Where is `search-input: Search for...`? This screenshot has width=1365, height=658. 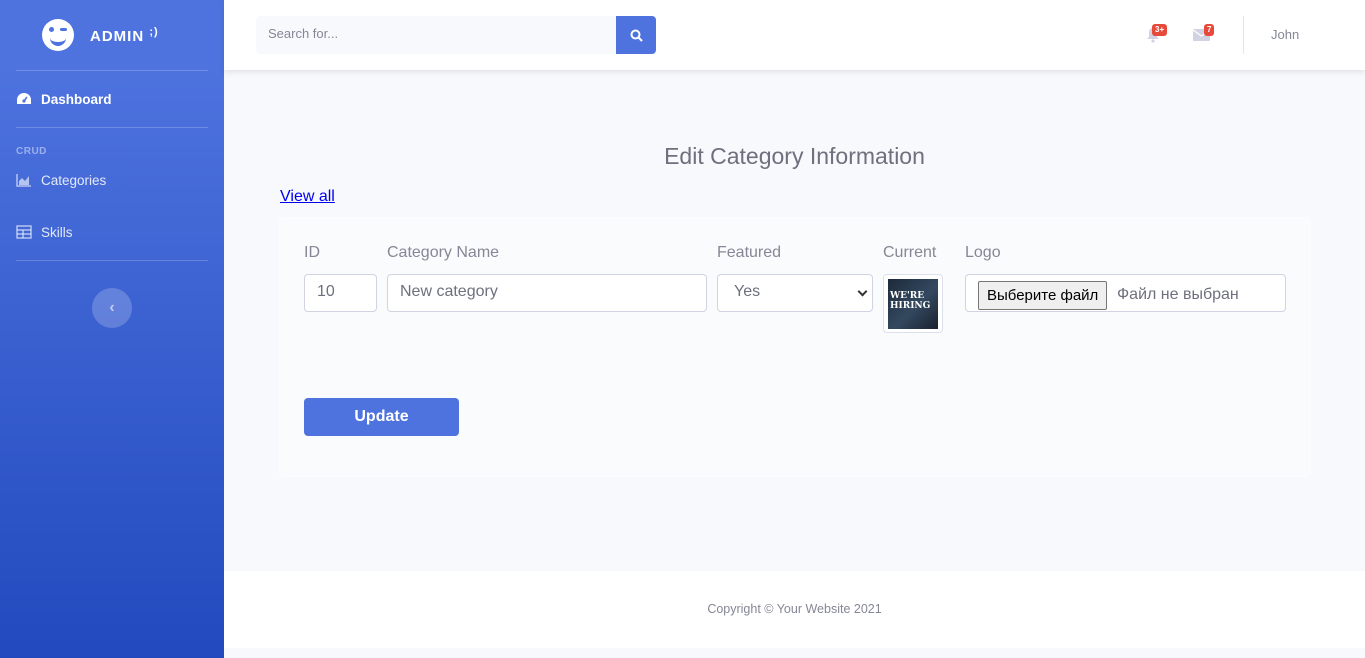 search-input: Search for... is located at coordinates (436, 35).